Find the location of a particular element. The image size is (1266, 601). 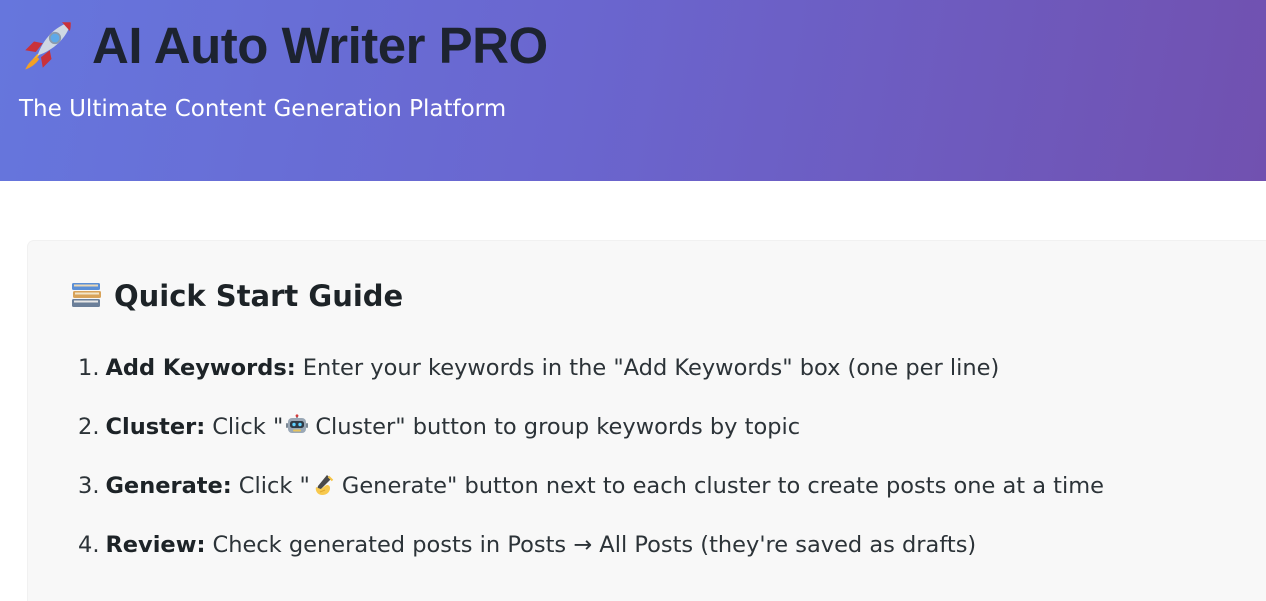

step-number: 2. is located at coordinates (89, 427).